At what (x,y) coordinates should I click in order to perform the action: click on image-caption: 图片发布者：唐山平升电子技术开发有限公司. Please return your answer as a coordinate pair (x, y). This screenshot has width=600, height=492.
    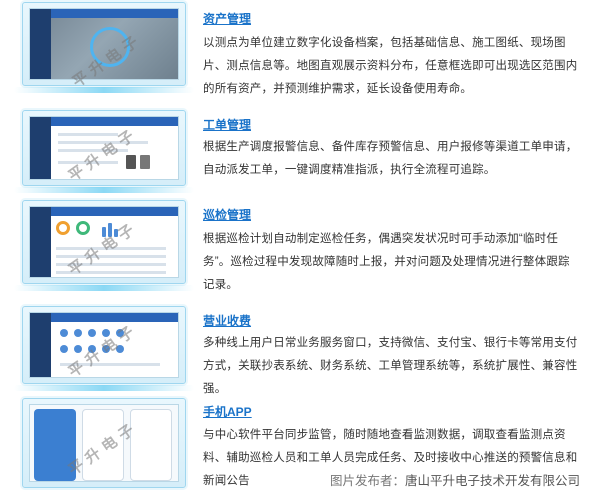
    Looking at the image, I should click on (455, 479).